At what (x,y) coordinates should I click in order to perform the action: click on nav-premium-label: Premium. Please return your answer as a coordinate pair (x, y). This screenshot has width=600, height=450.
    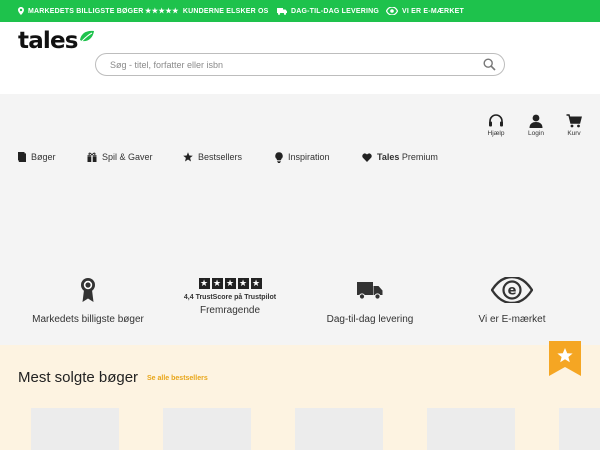
    Looking at the image, I should click on (419, 157).